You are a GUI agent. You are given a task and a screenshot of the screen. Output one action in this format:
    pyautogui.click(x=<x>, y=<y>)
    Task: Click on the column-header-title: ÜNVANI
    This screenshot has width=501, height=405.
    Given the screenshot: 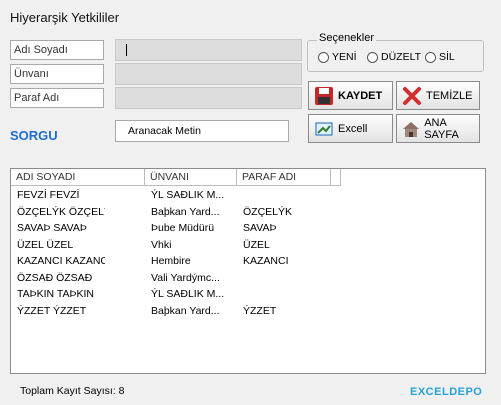 What is the action you would take?
    pyautogui.click(x=191, y=177)
    